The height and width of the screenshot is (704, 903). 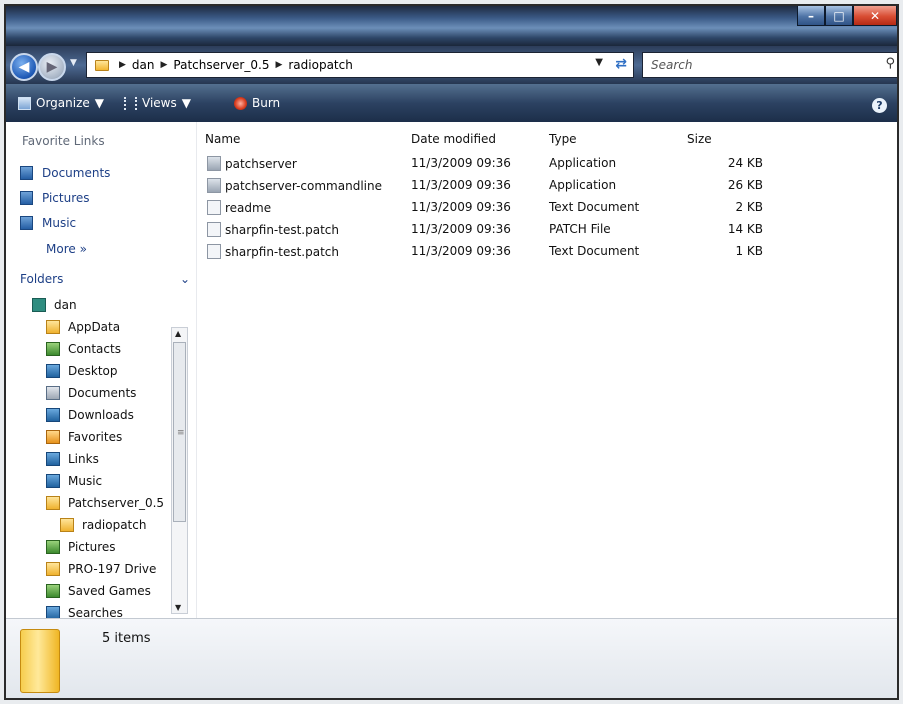 What do you see at coordinates (179, 432) in the screenshot?
I see `scrollbar-thumb: ≡` at bounding box center [179, 432].